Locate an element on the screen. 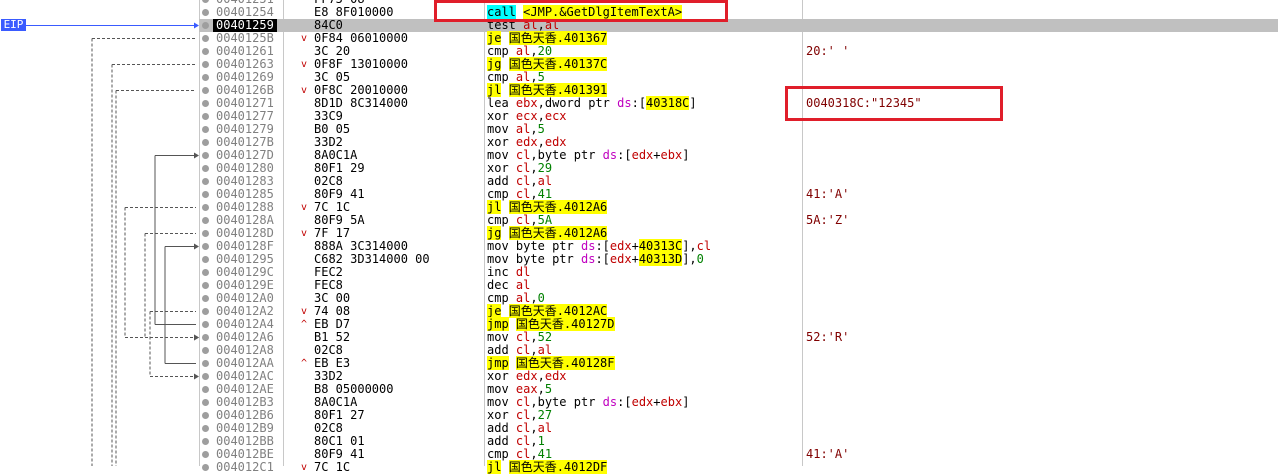  instruction-row: 0040129C FEC2 inc dl is located at coordinates (738, 272).